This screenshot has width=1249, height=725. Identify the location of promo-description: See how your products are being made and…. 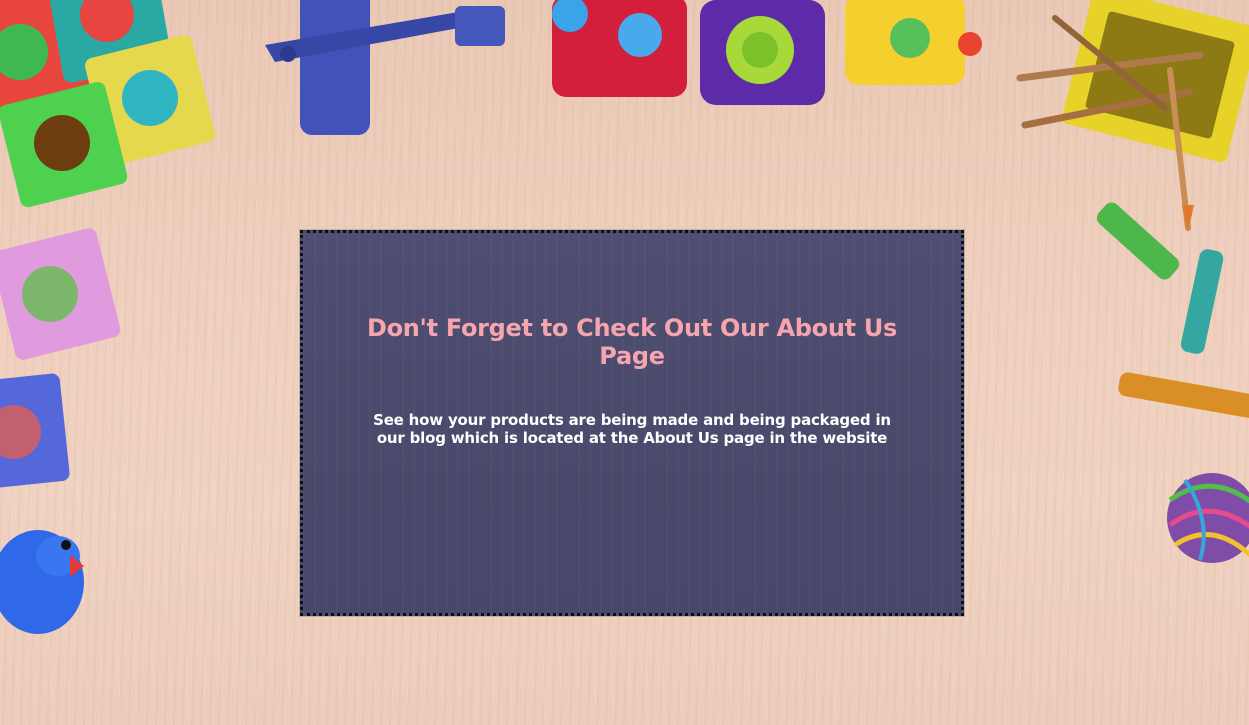
(632, 429).